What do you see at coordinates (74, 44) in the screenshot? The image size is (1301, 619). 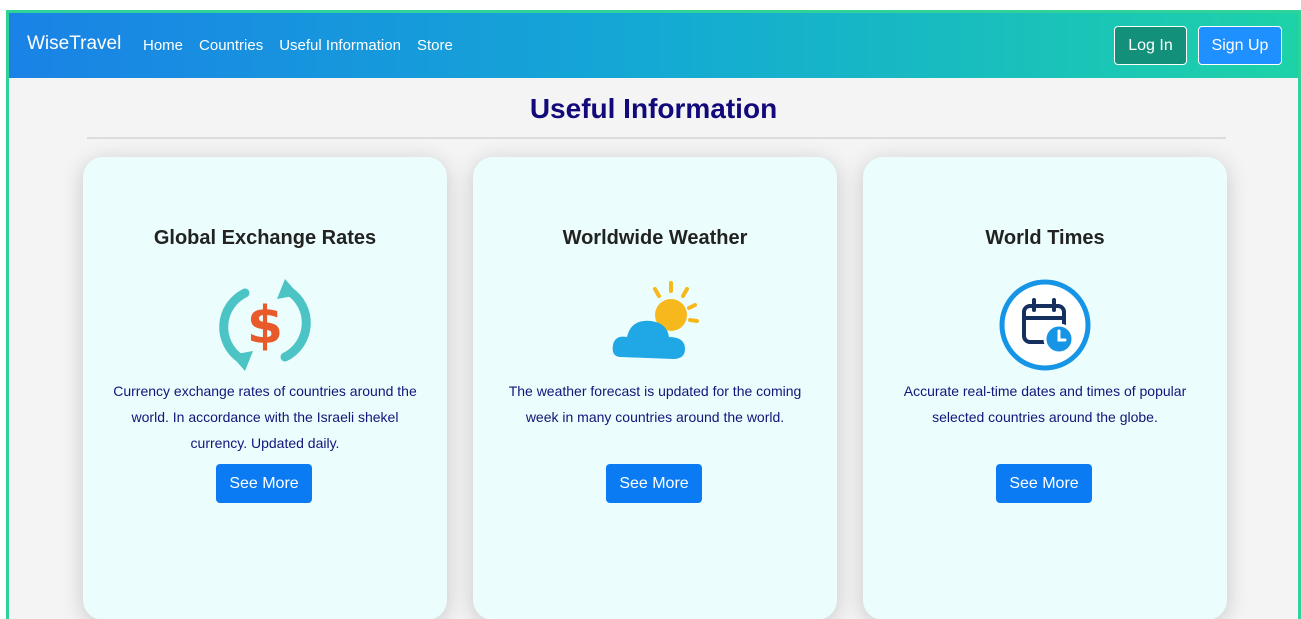 I see `brand-logo: WiseTravel` at bounding box center [74, 44].